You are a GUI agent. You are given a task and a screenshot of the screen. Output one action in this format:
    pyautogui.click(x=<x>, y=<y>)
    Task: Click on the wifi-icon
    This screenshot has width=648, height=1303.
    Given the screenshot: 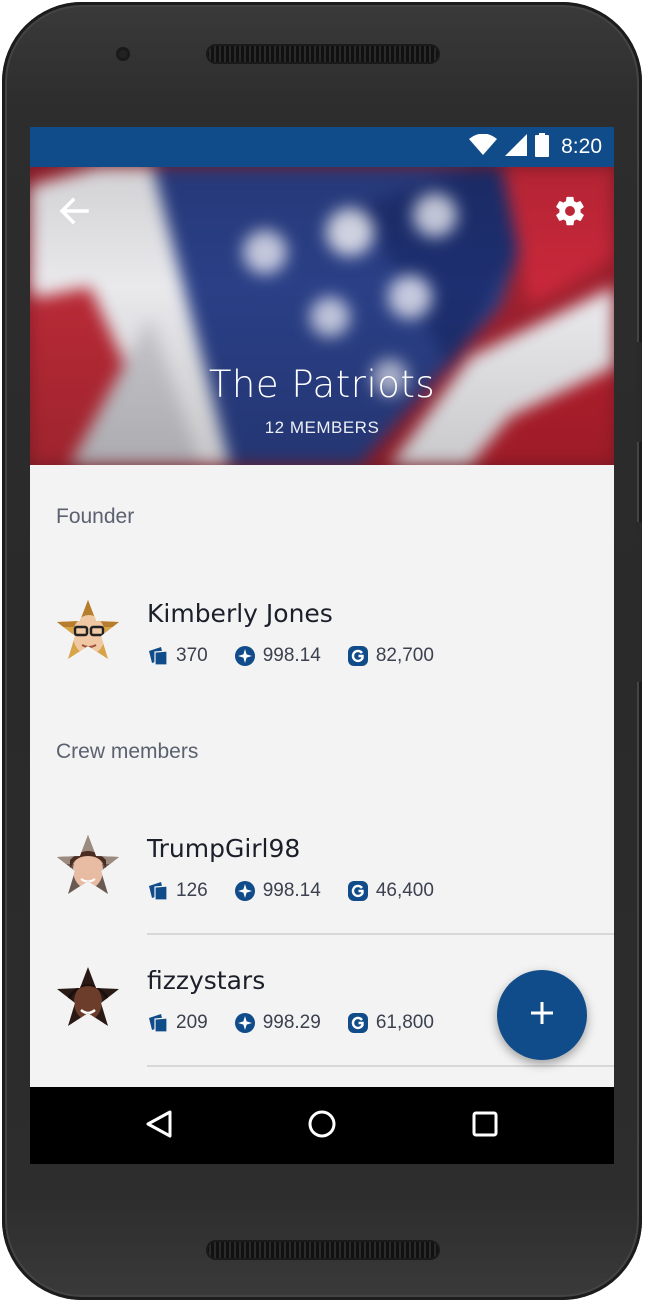 What is the action you would take?
    pyautogui.click(x=483, y=147)
    